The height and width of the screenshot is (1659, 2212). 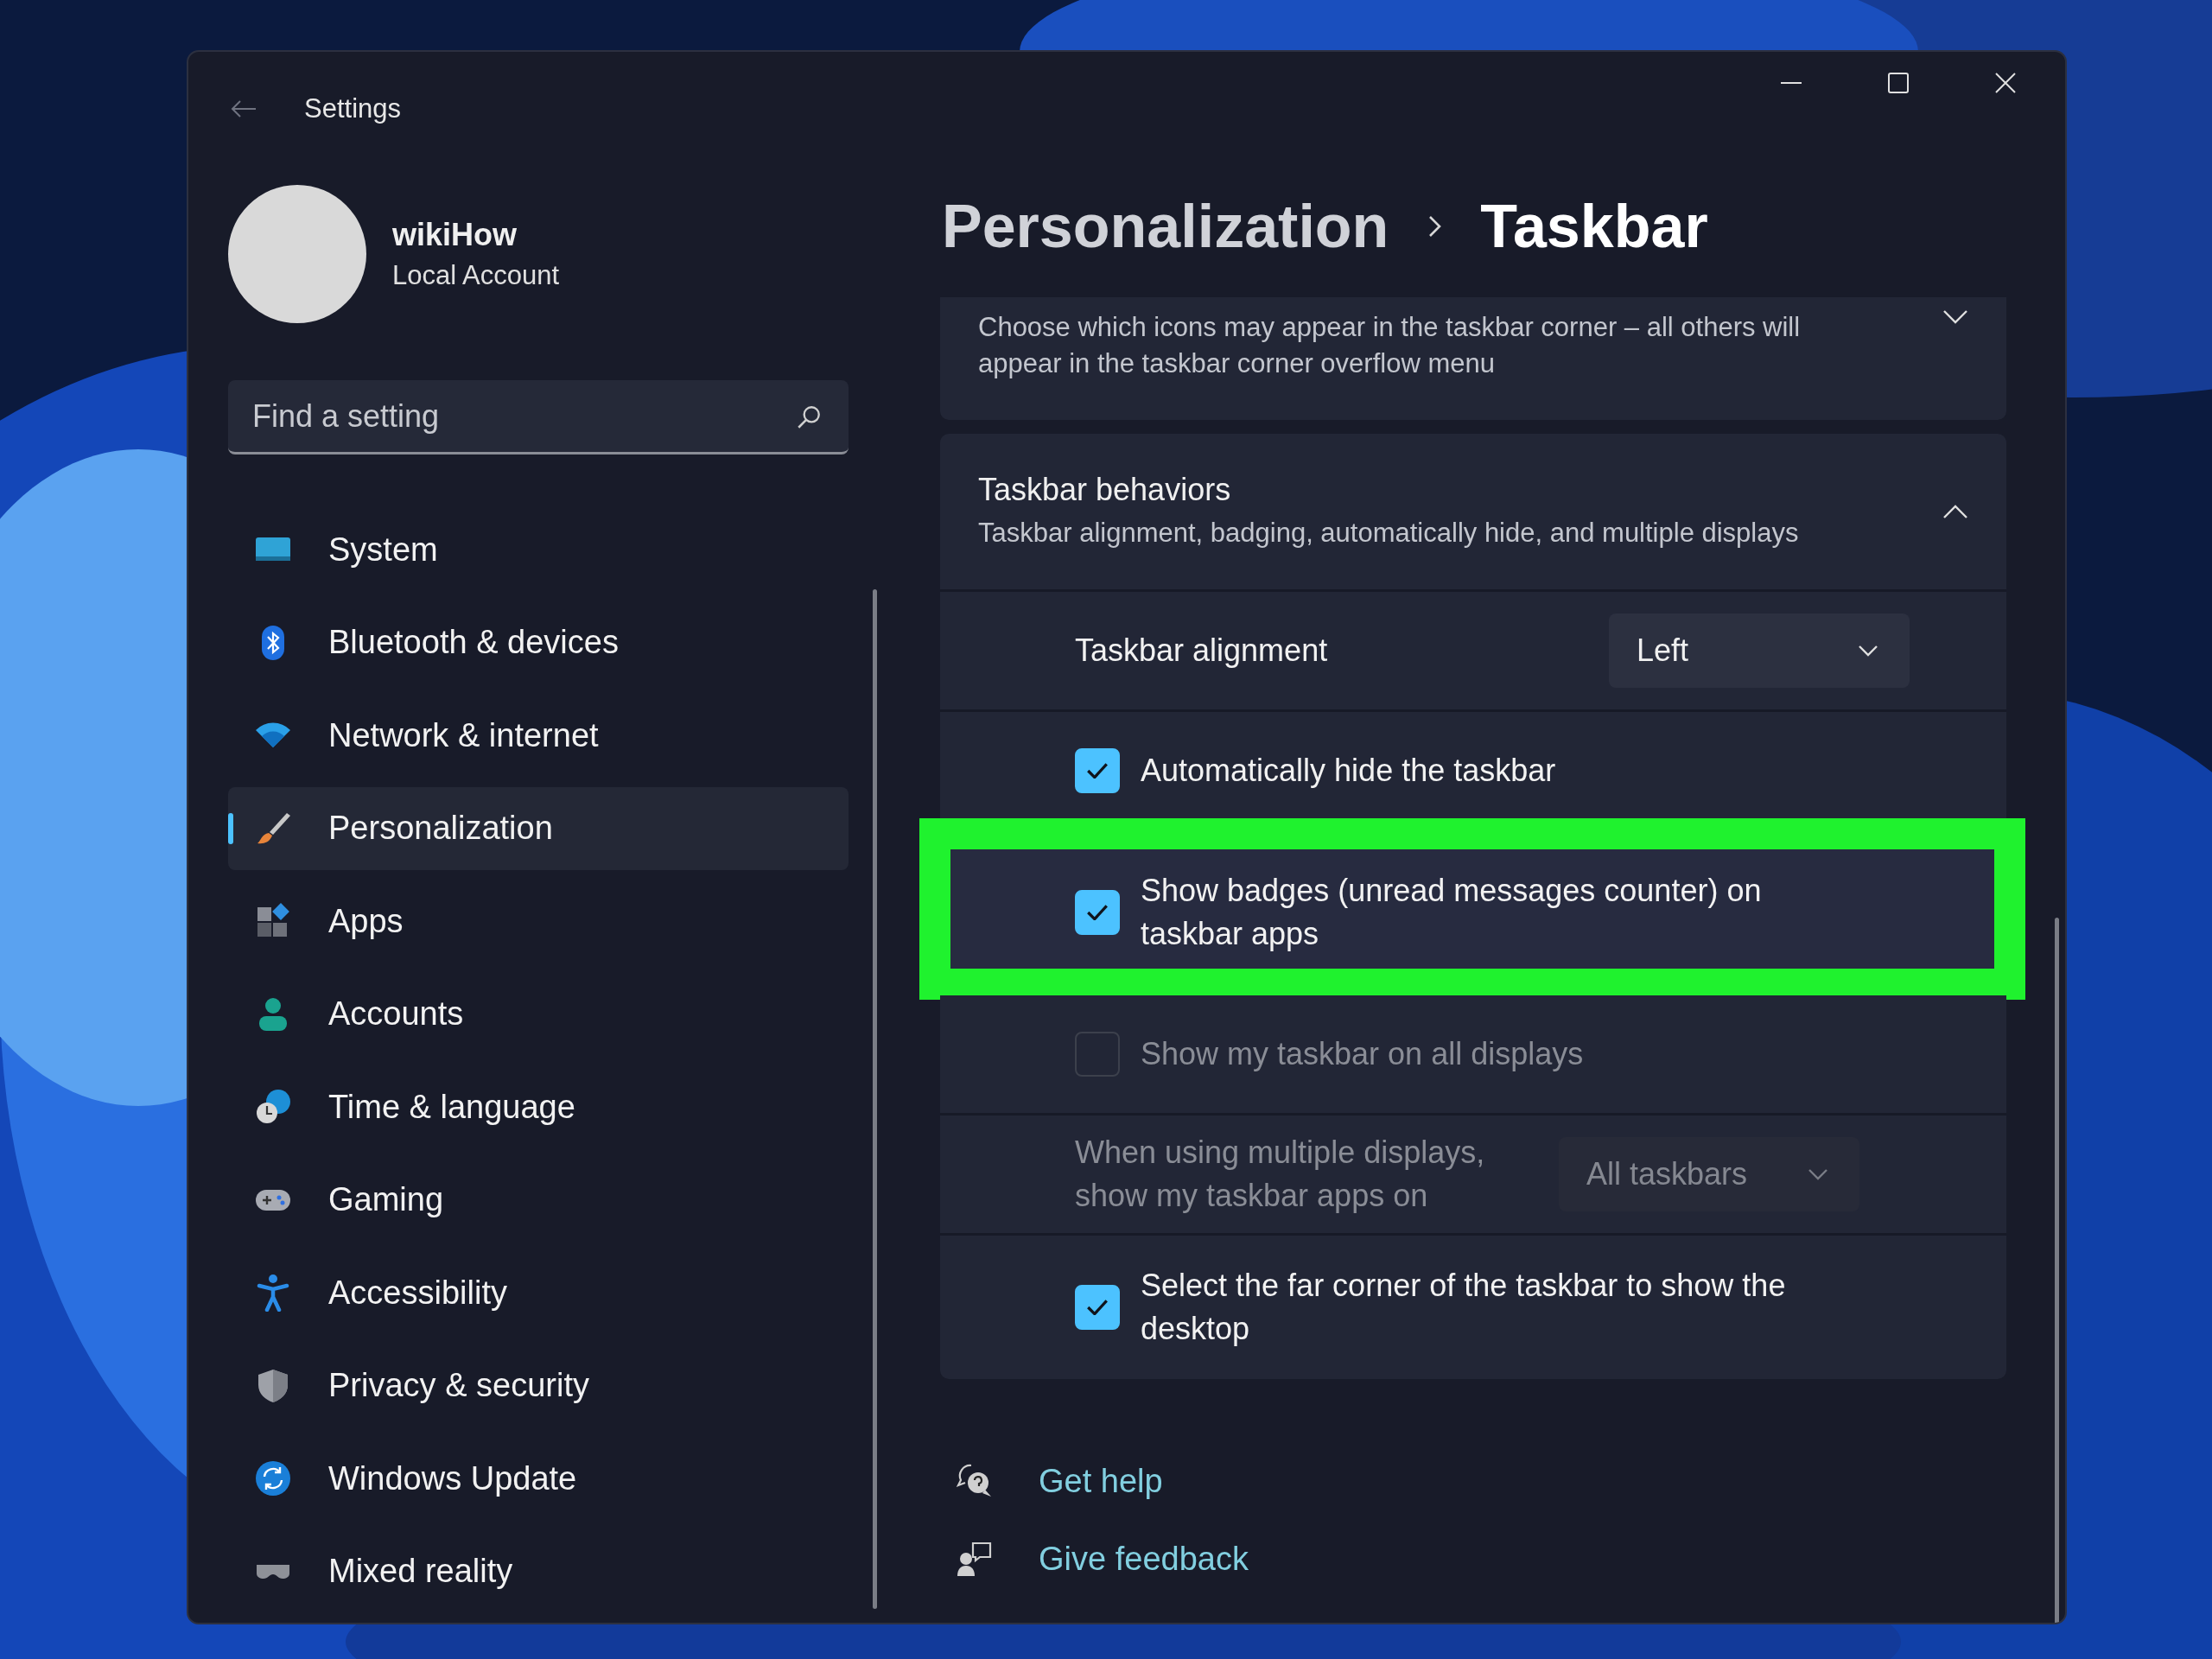 What do you see at coordinates (538, 417) in the screenshot?
I see `search-field: Find a setting` at bounding box center [538, 417].